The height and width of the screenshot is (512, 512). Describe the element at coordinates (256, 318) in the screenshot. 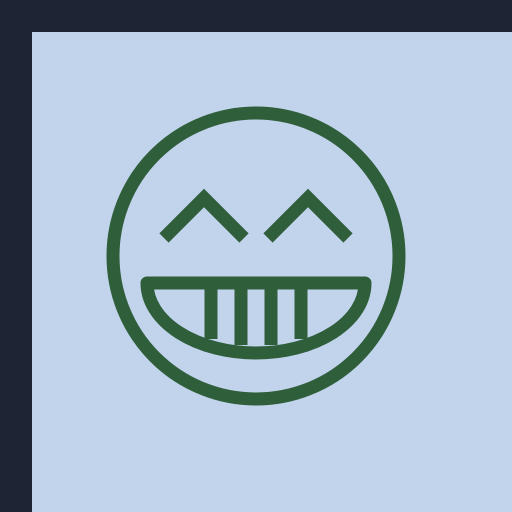

I see `grinning-mouth` at that location.